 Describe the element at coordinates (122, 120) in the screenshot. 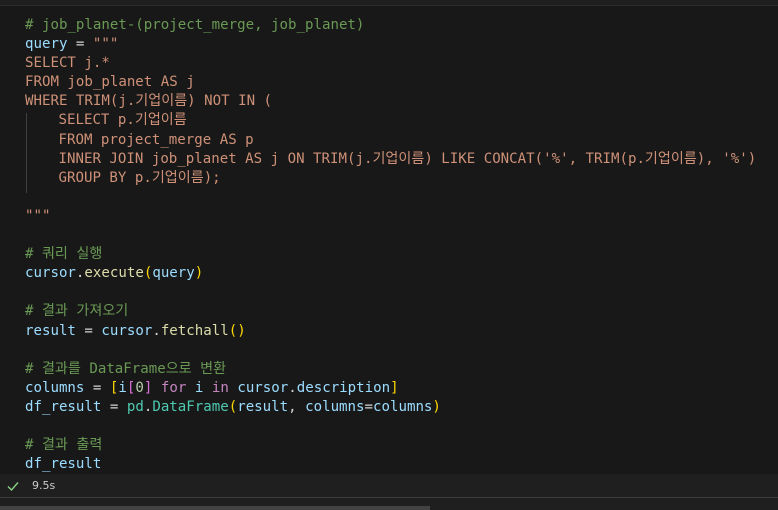

I see `code-token: SELECT p.기업이름` at that location.